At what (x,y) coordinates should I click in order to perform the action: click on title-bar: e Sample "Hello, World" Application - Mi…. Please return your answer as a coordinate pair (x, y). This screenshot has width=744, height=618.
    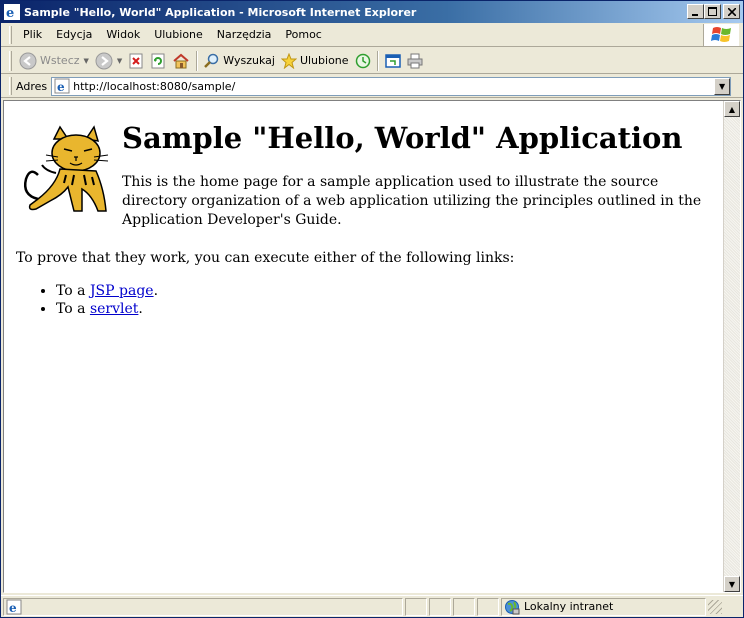
    Looking at the image, I should click on (372, 12).